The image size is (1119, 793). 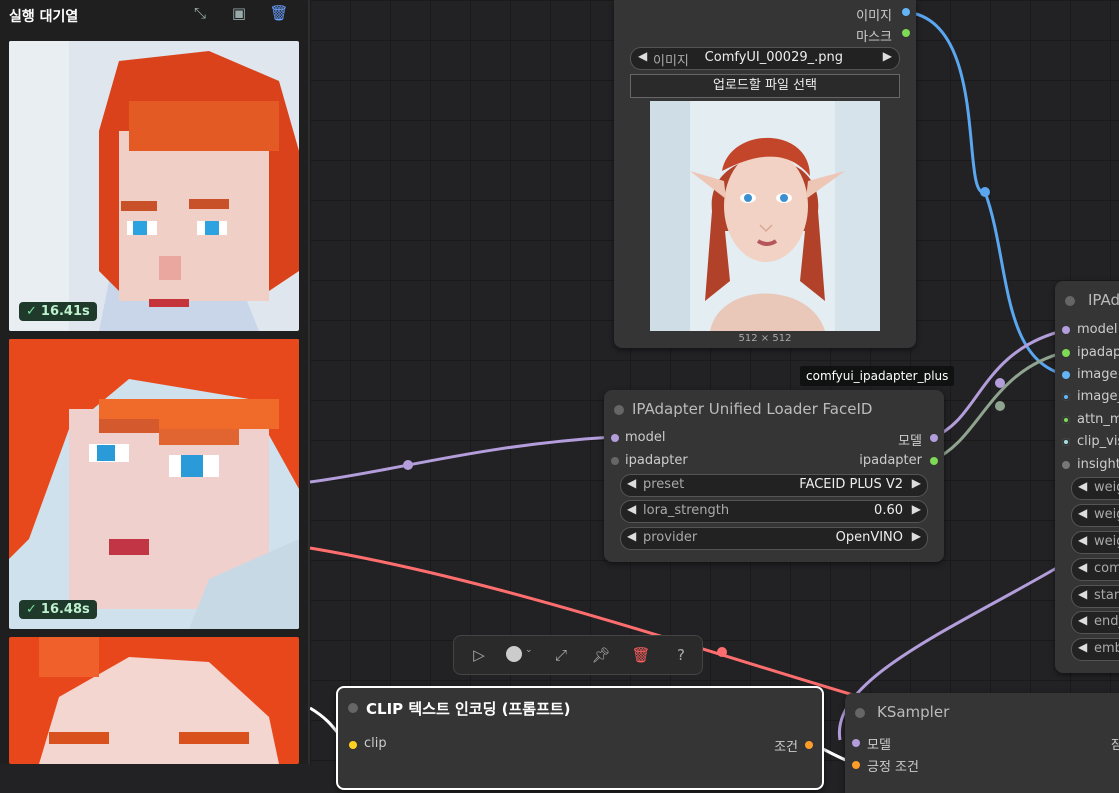 What do you see at coordinates (1095, 515) in the screenshot?
I see `weight-type-widget: ◀ weig` at bounding box center [1095, 515].